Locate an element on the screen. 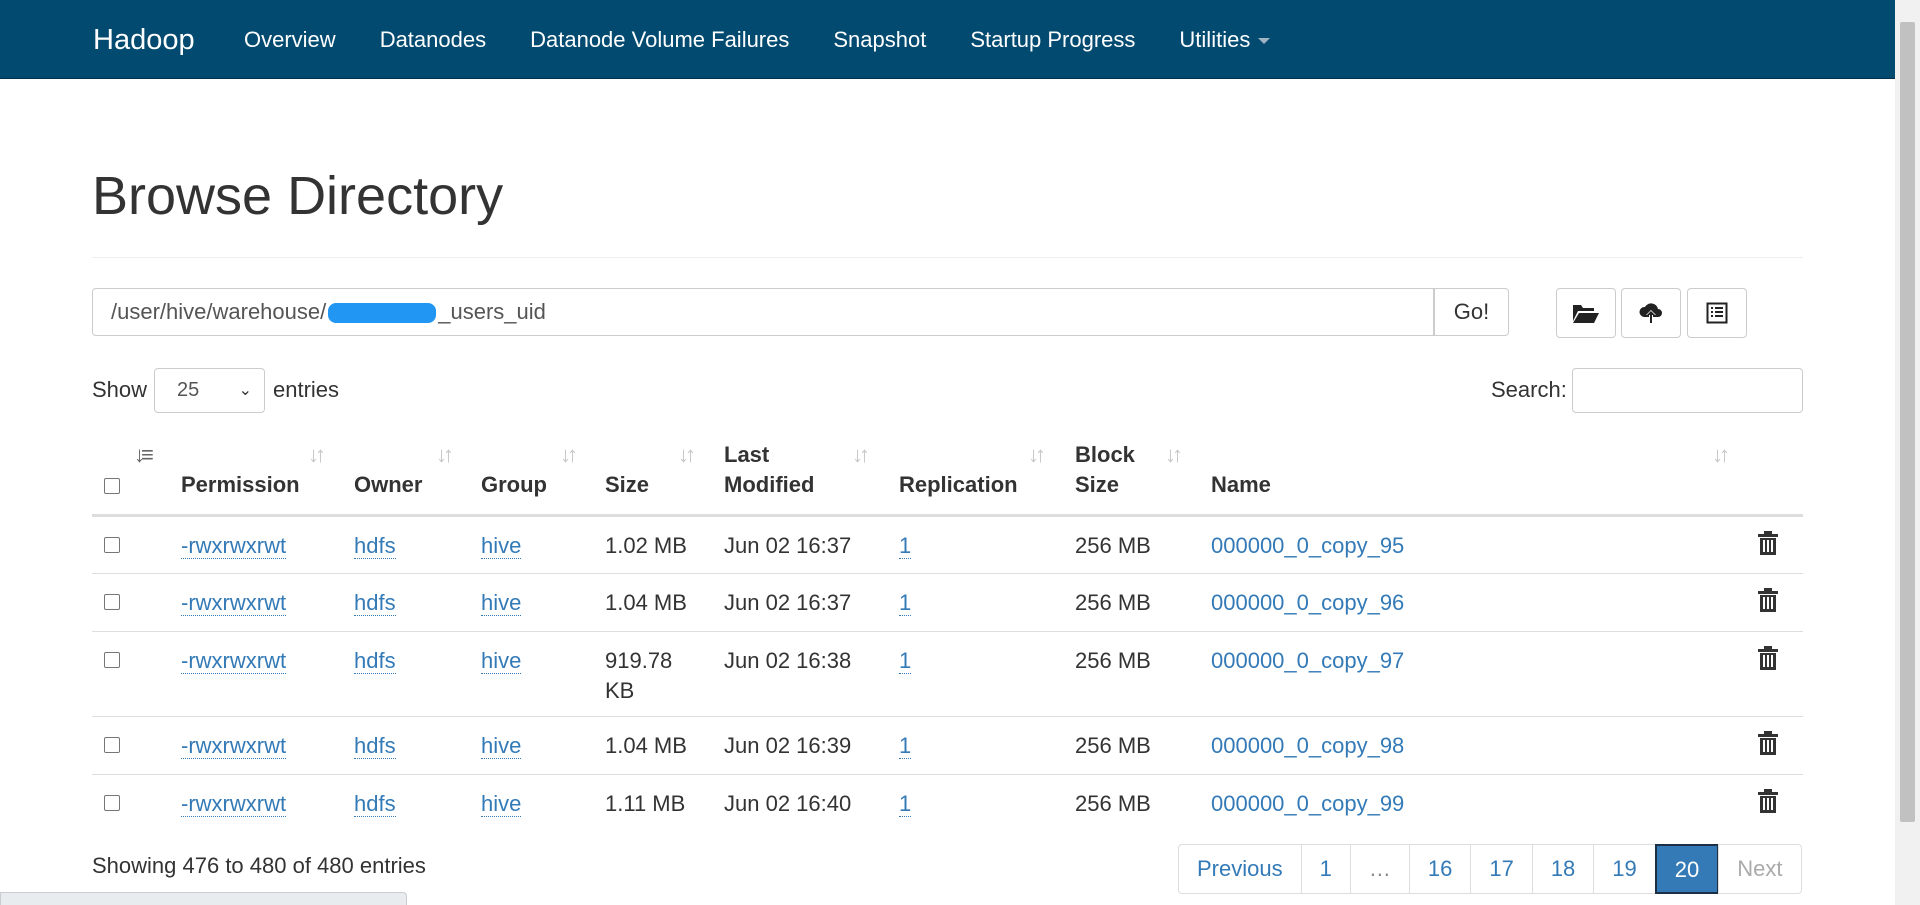 This screenshot has height=905, width=1920. last-modified-value: Jun 02 16:38 is located at coordinates (788, 660).